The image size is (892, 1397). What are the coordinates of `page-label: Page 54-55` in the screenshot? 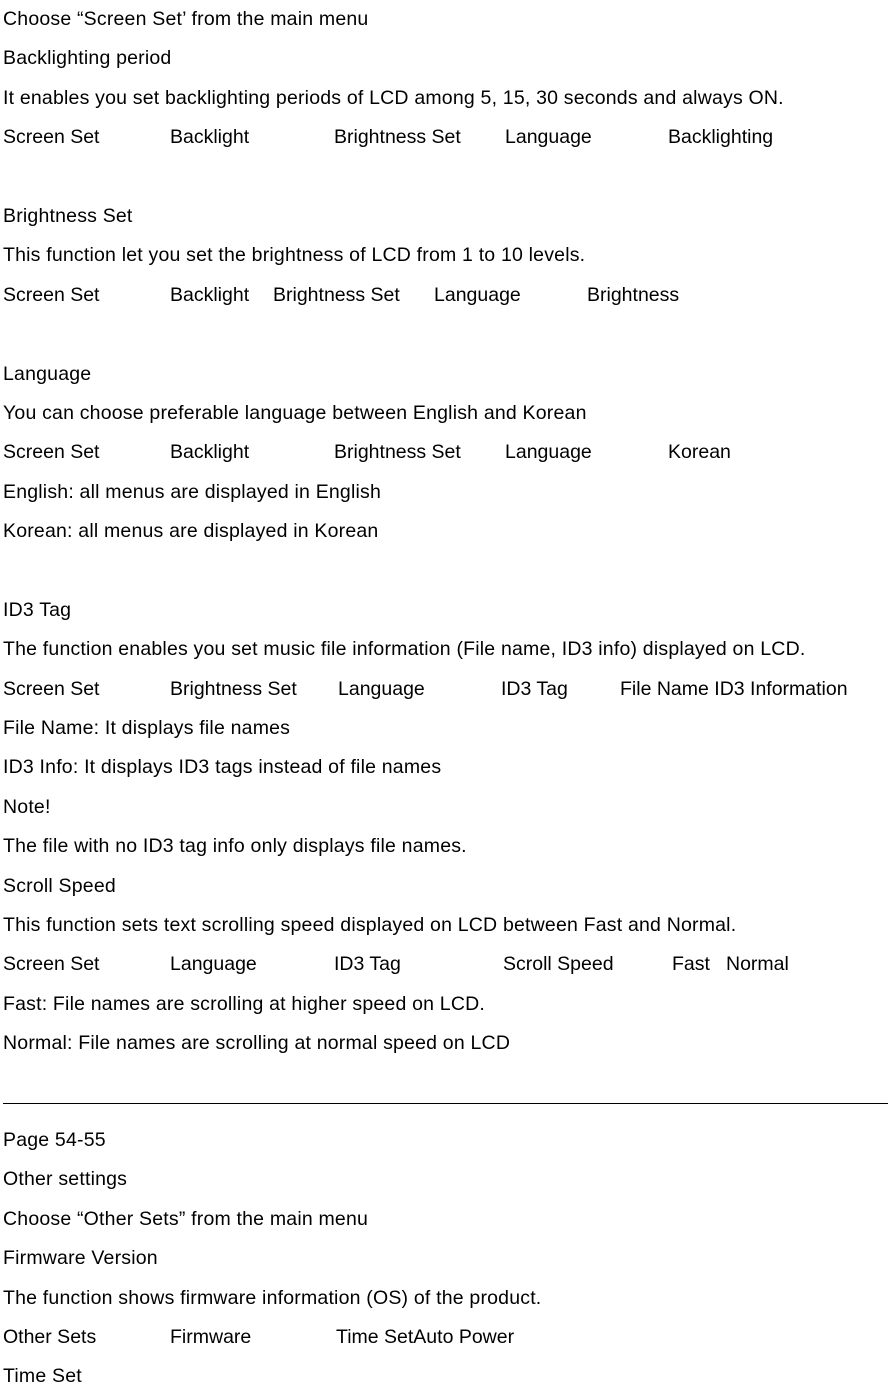 It's located at (54, 1139).